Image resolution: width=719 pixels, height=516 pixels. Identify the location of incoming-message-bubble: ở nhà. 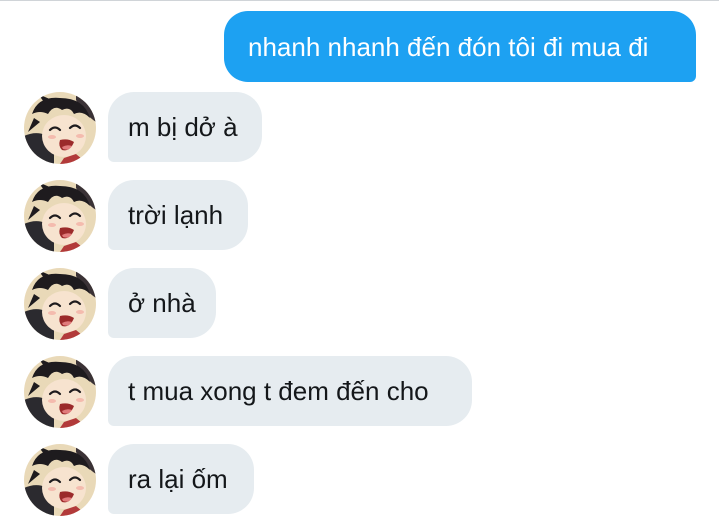
(162, 303).